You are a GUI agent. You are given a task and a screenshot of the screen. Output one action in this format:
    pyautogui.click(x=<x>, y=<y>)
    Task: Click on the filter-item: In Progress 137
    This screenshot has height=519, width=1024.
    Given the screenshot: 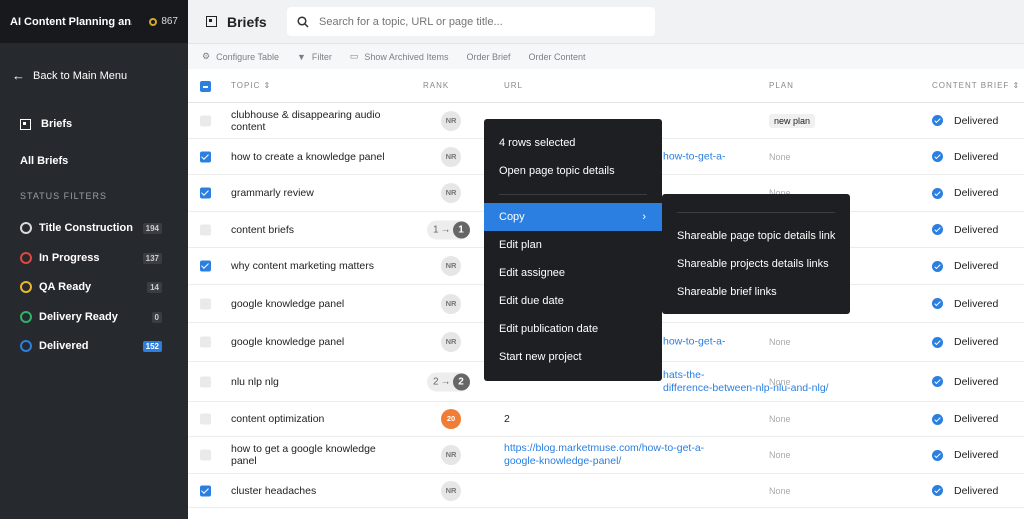 What is the action you would take?
    pyautogui.click(x=91, y=258)
    